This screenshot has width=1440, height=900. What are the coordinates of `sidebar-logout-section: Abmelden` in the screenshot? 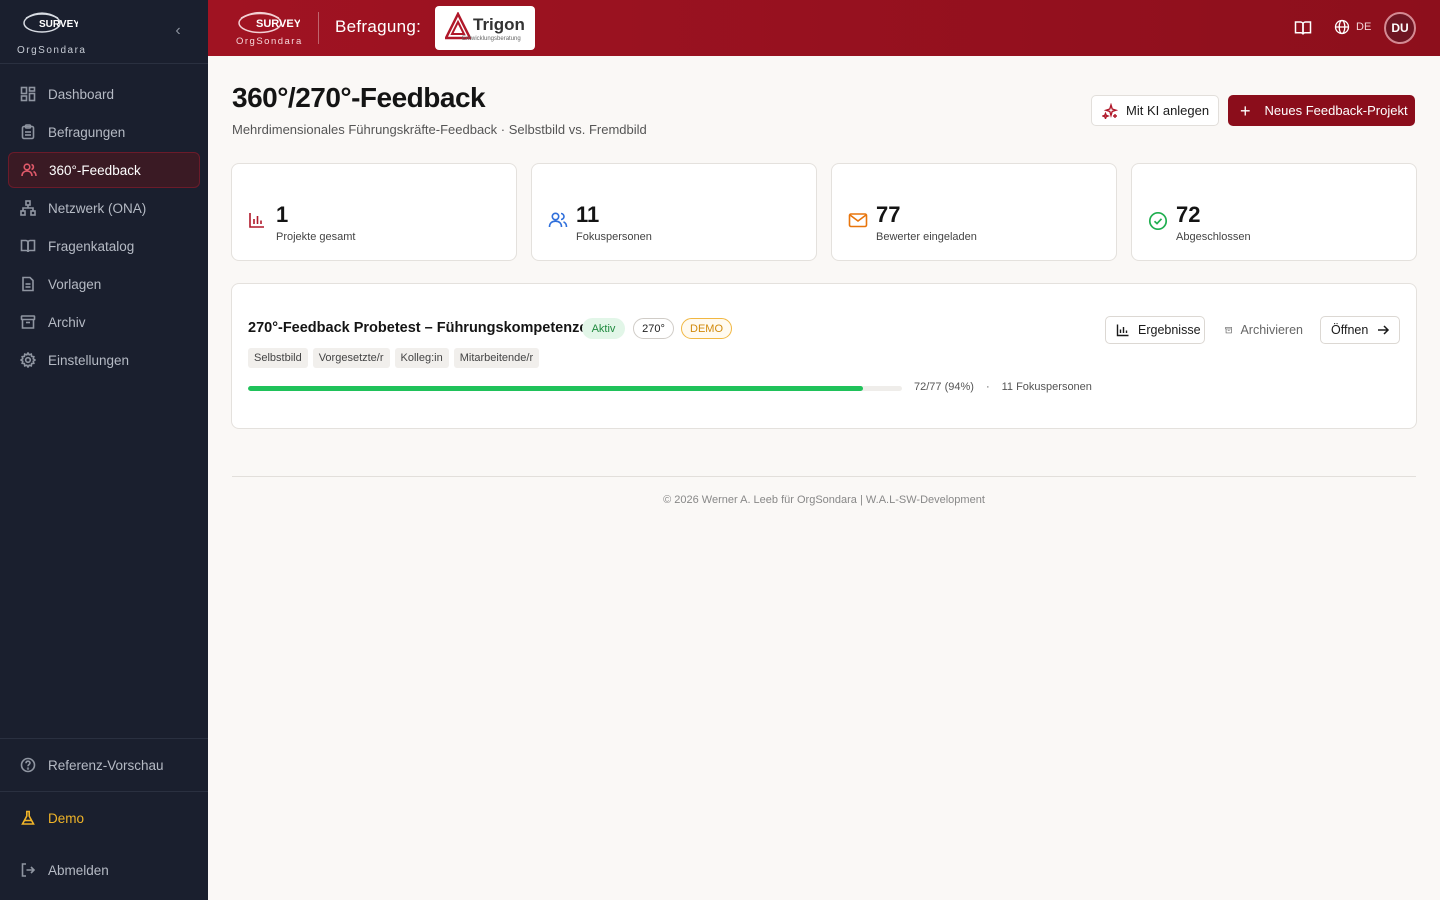 It's located at (104, 870).